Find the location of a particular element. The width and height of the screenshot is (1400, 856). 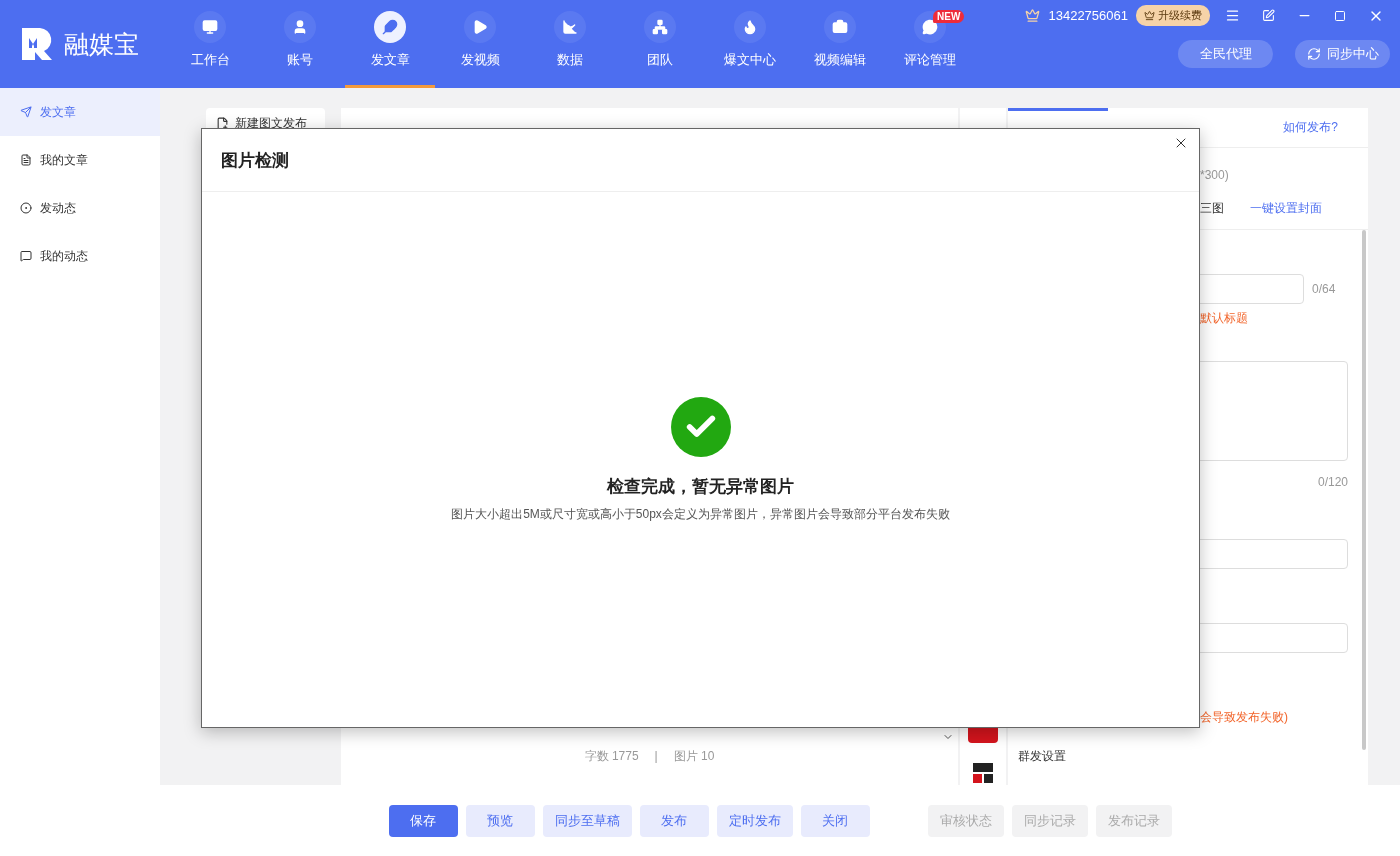

nav-tab: 账号 is located at coordinates (300, 44).